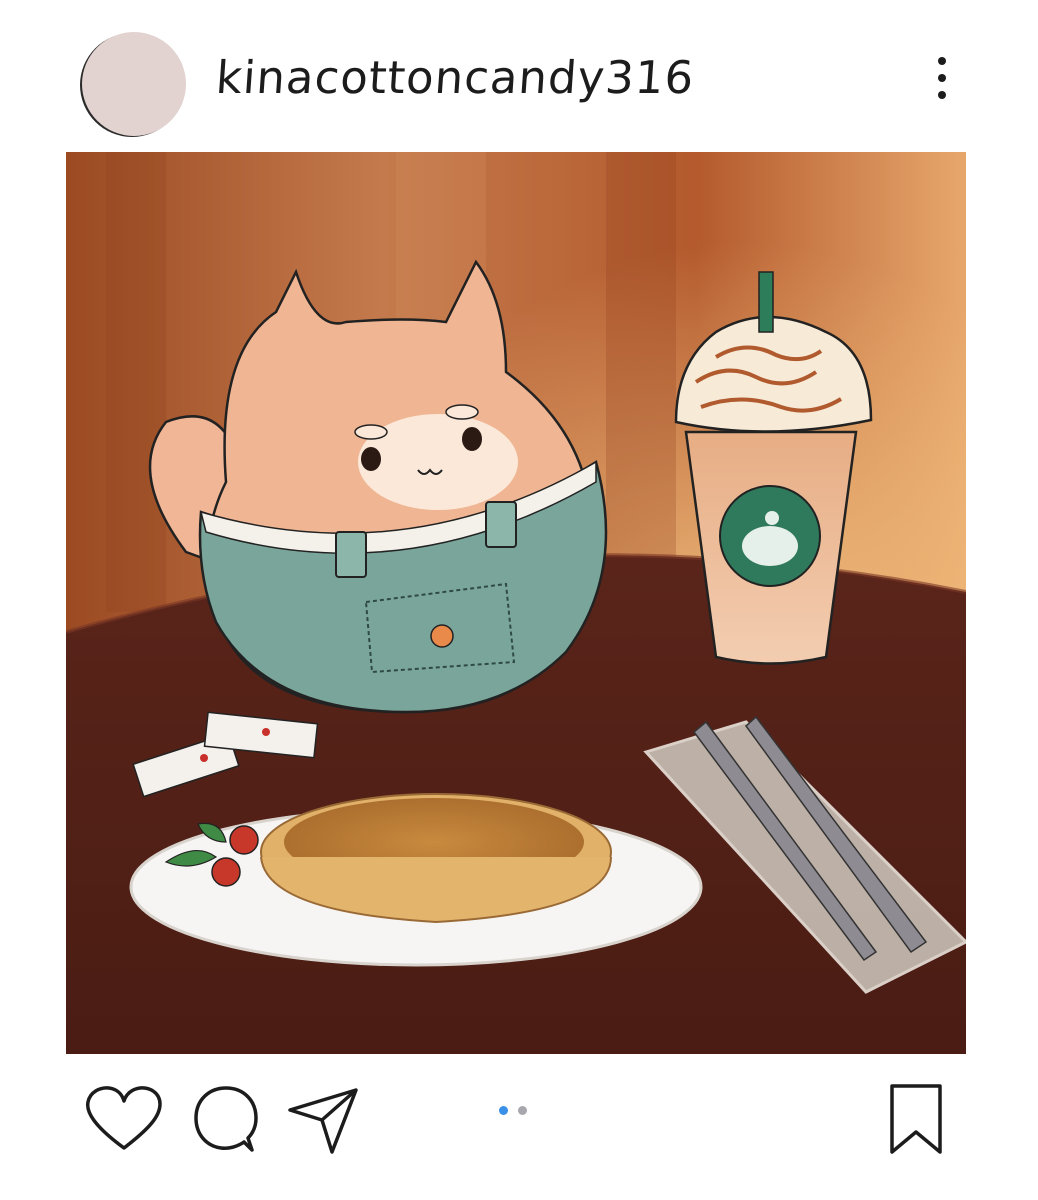 This screenshot has width=1038, height=1200. Describe the element at coordinates (134, 84) in the screenshot. I see `avatar` at that location.